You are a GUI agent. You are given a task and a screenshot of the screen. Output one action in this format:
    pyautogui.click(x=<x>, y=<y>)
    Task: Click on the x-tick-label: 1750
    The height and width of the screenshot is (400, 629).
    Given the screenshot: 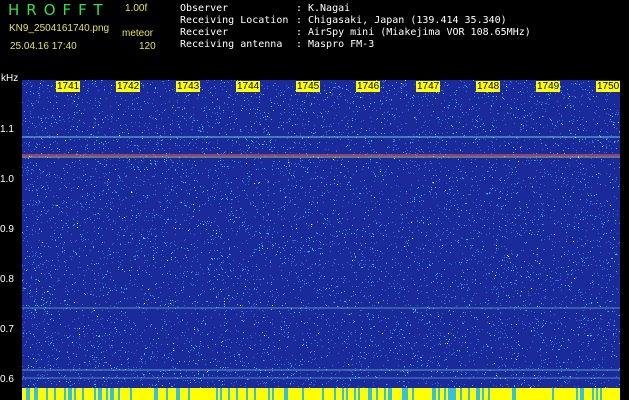 What is the action you would take?
    pyautogui.click(x=608, y=86)
    